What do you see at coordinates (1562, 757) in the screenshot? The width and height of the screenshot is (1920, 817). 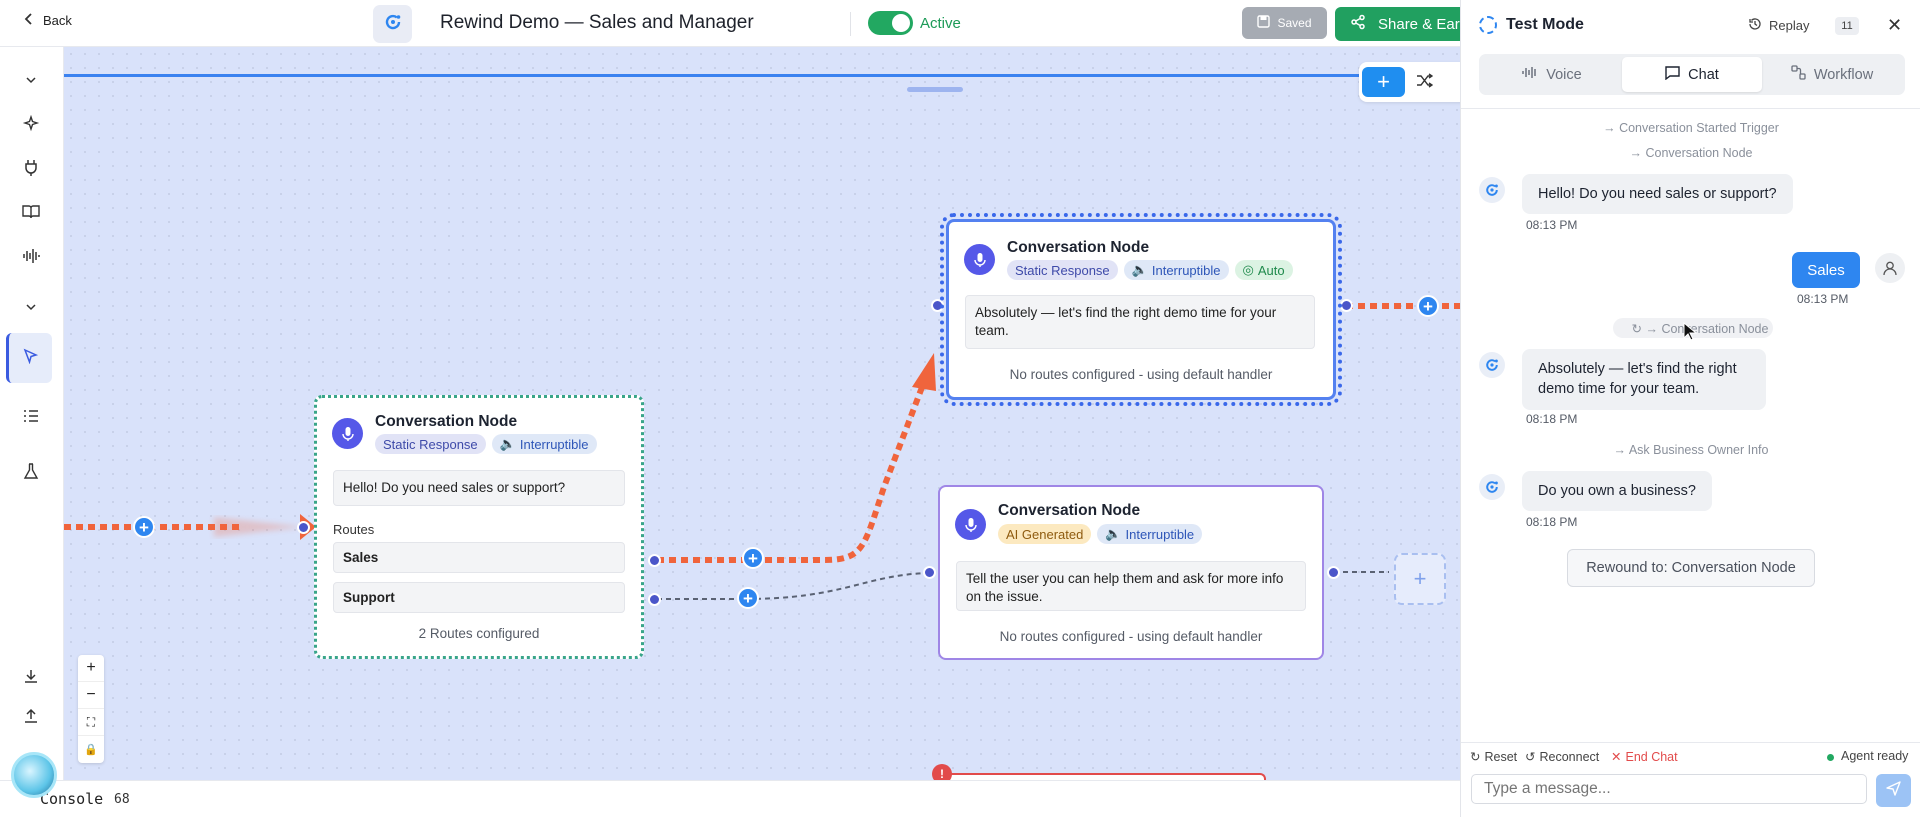 I see `reconnect-button: ↺ Reconnect` at bounding box center [1562, 757].